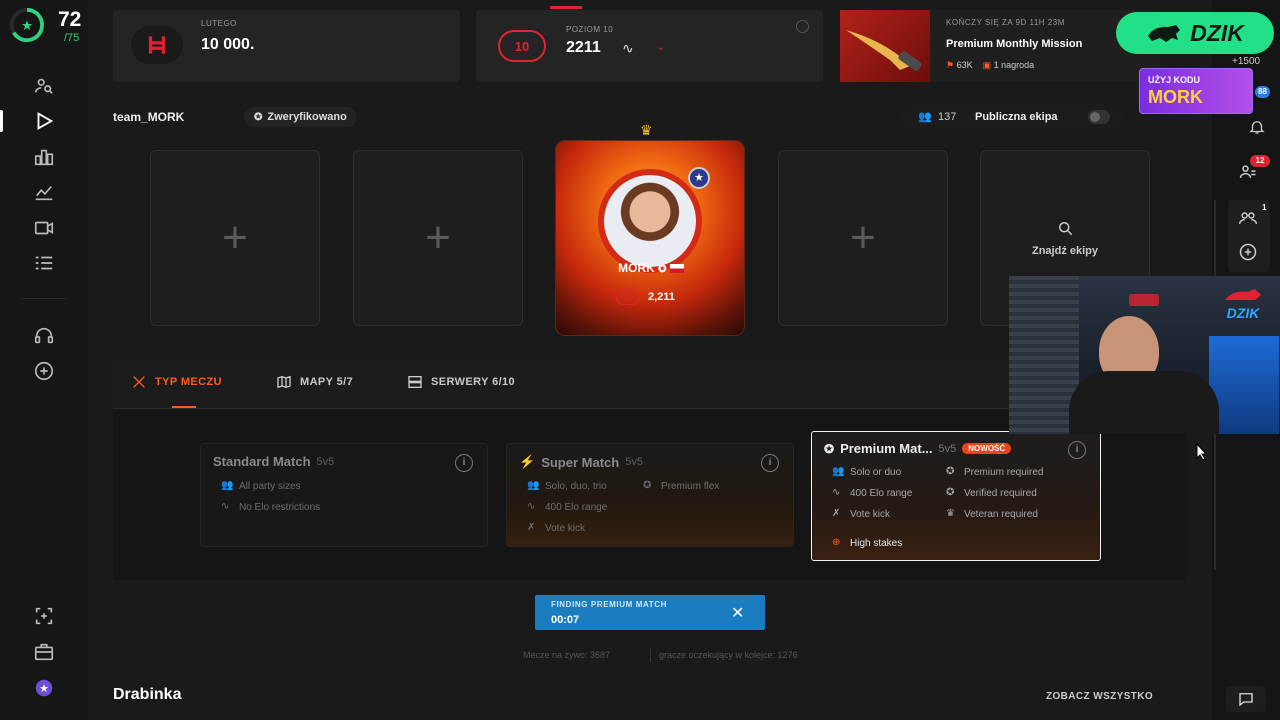 Image resolution: width=1280 pixels, height=720 pixels. Describe the element at coordinates (44, 298) in the screenshot. I see `sidebar-divider` at that location.